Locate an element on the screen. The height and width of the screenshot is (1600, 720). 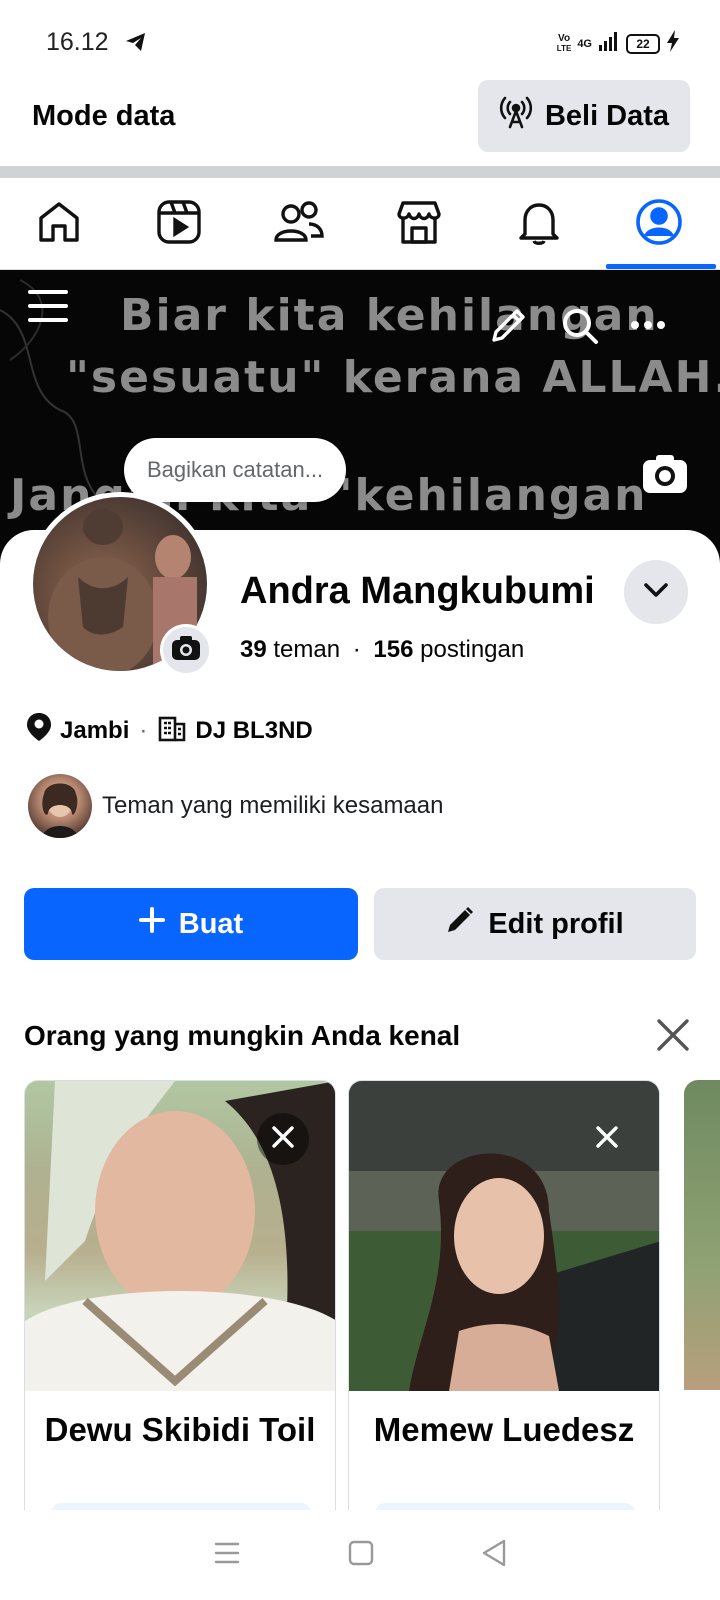
plus-icon is located at coordinates (151, 924).